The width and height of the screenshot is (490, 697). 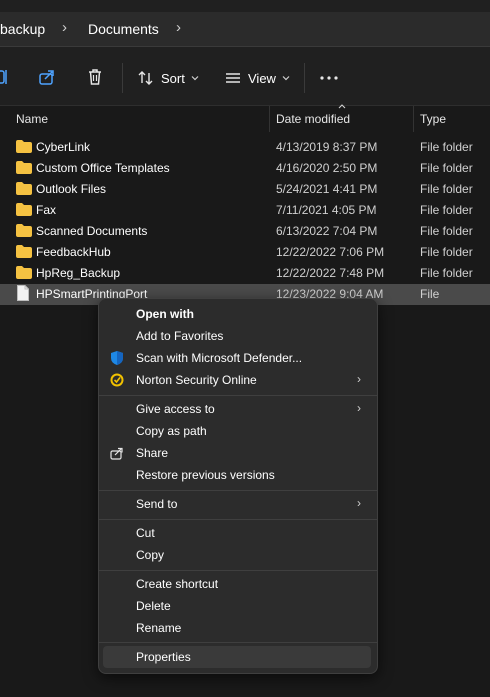 I want to click on sort-ascending-icon, so click(x=342, y=106).